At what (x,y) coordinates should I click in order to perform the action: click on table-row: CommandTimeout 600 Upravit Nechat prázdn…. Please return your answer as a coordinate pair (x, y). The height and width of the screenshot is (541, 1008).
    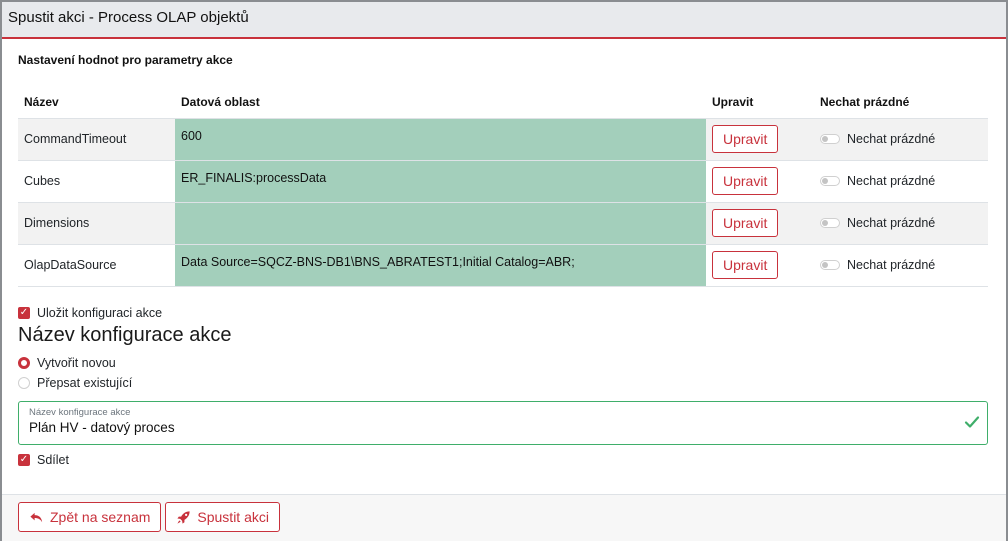
    Looking at the image, I should click on (503, 138).